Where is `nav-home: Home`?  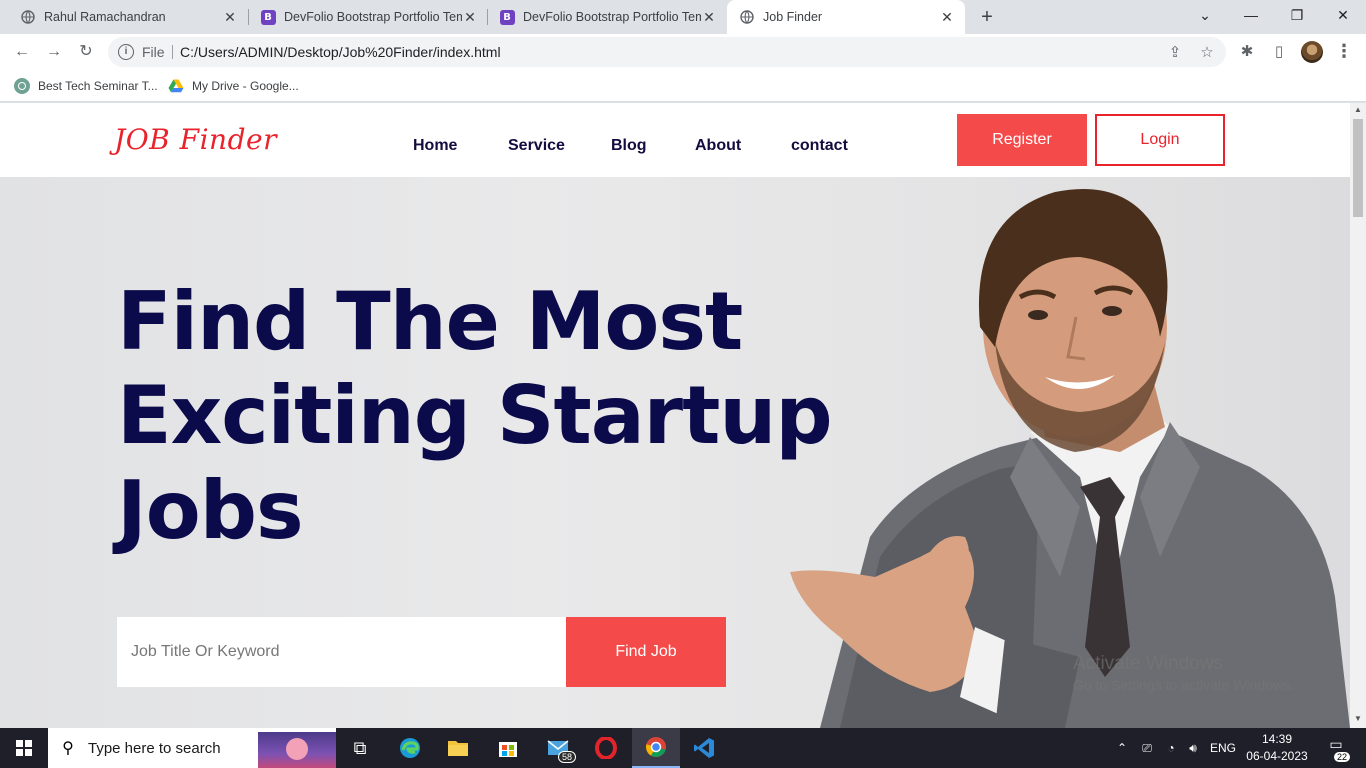 nav-home: Home is located at coordinates (435, 146).